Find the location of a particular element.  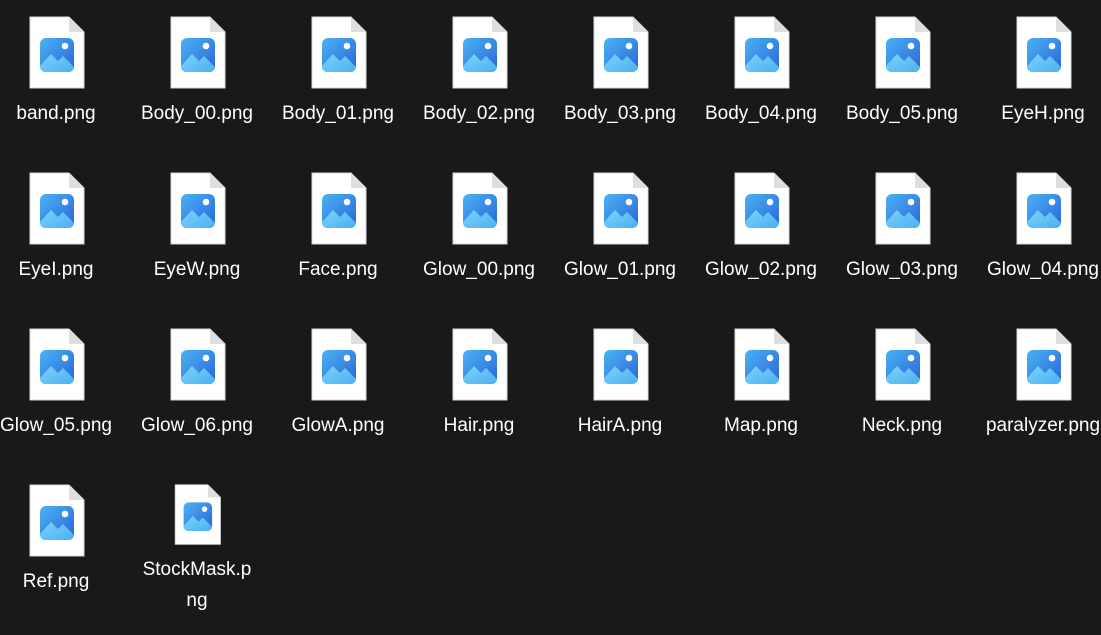

file-item: Glow_00.png is located at coordinates (479, 230).